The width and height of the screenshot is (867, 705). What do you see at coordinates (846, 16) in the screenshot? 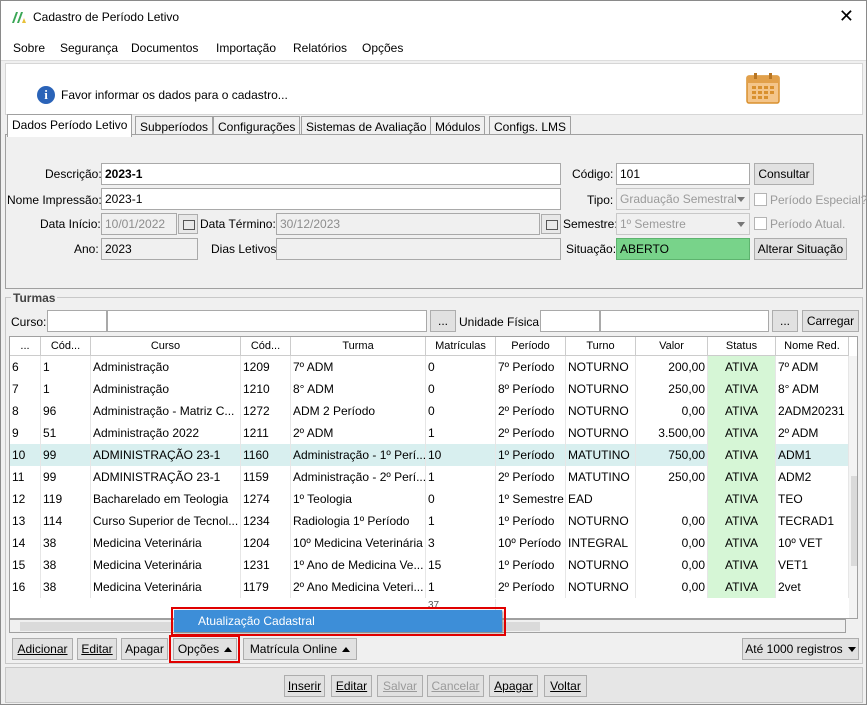
I see `close-icon: ✕` at bounding box center [846, 16].